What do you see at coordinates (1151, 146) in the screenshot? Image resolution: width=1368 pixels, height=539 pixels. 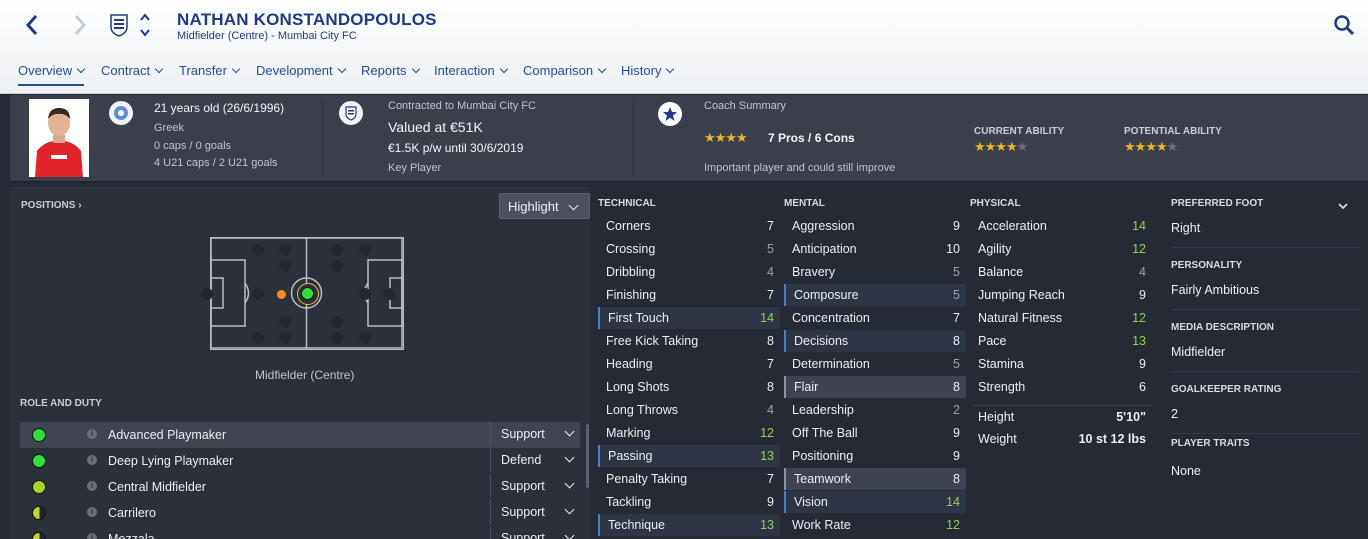 I see `star-icon: ★` at bounding box center [1151, 146].